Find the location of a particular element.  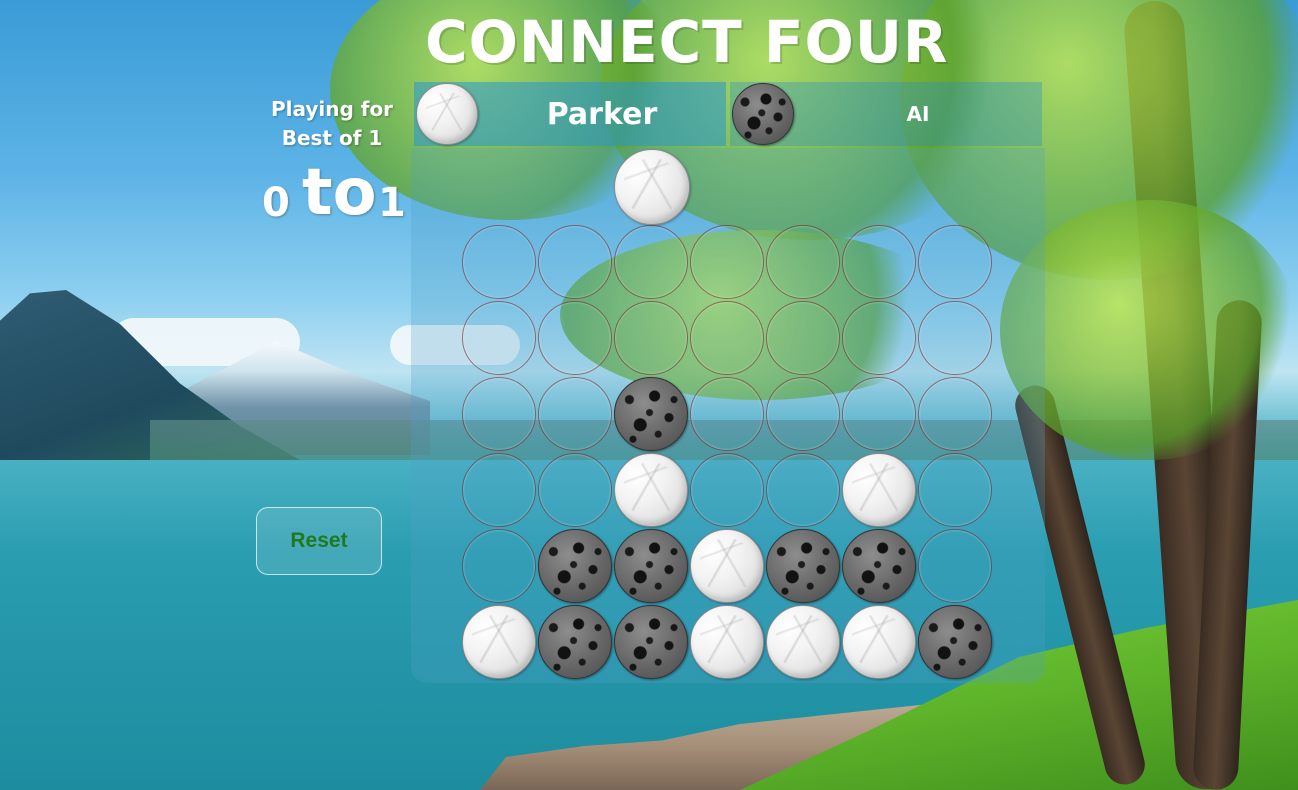

player-panel-ai: AI is located at coordinates (886, 114).